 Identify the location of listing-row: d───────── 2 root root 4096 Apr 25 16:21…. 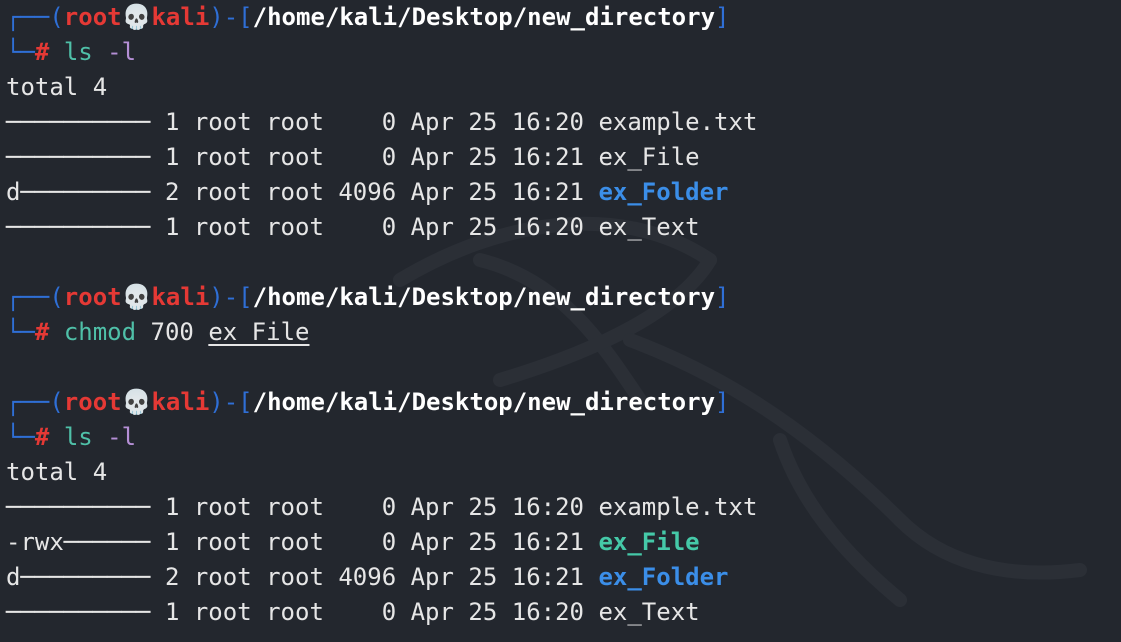
(563, 577).